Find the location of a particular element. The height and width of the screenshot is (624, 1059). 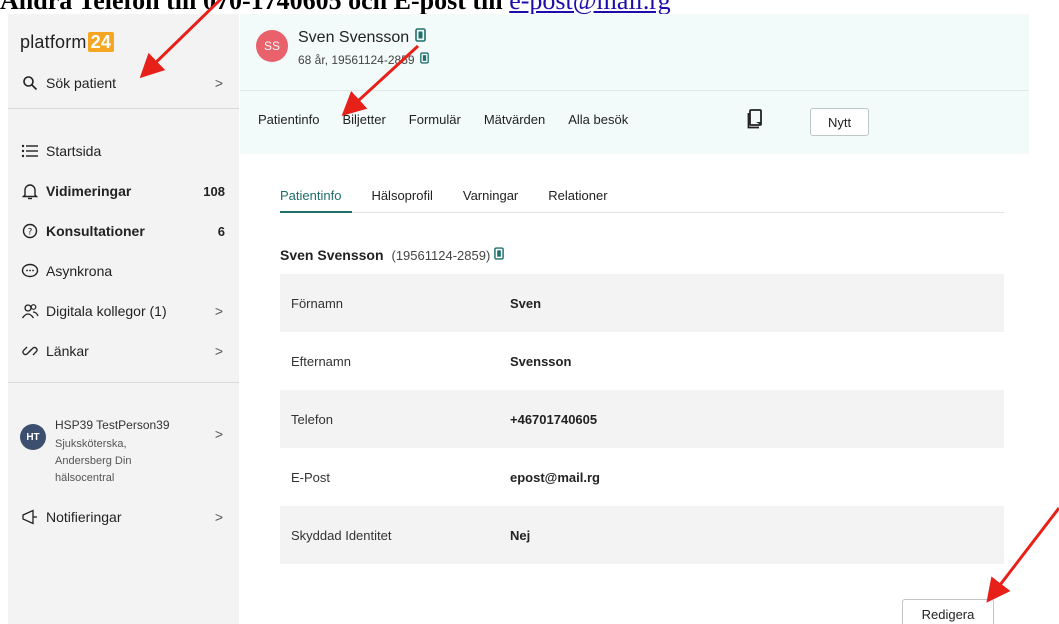

sidebar-item-label: Asynkrona is located at coordinates (79, 271).